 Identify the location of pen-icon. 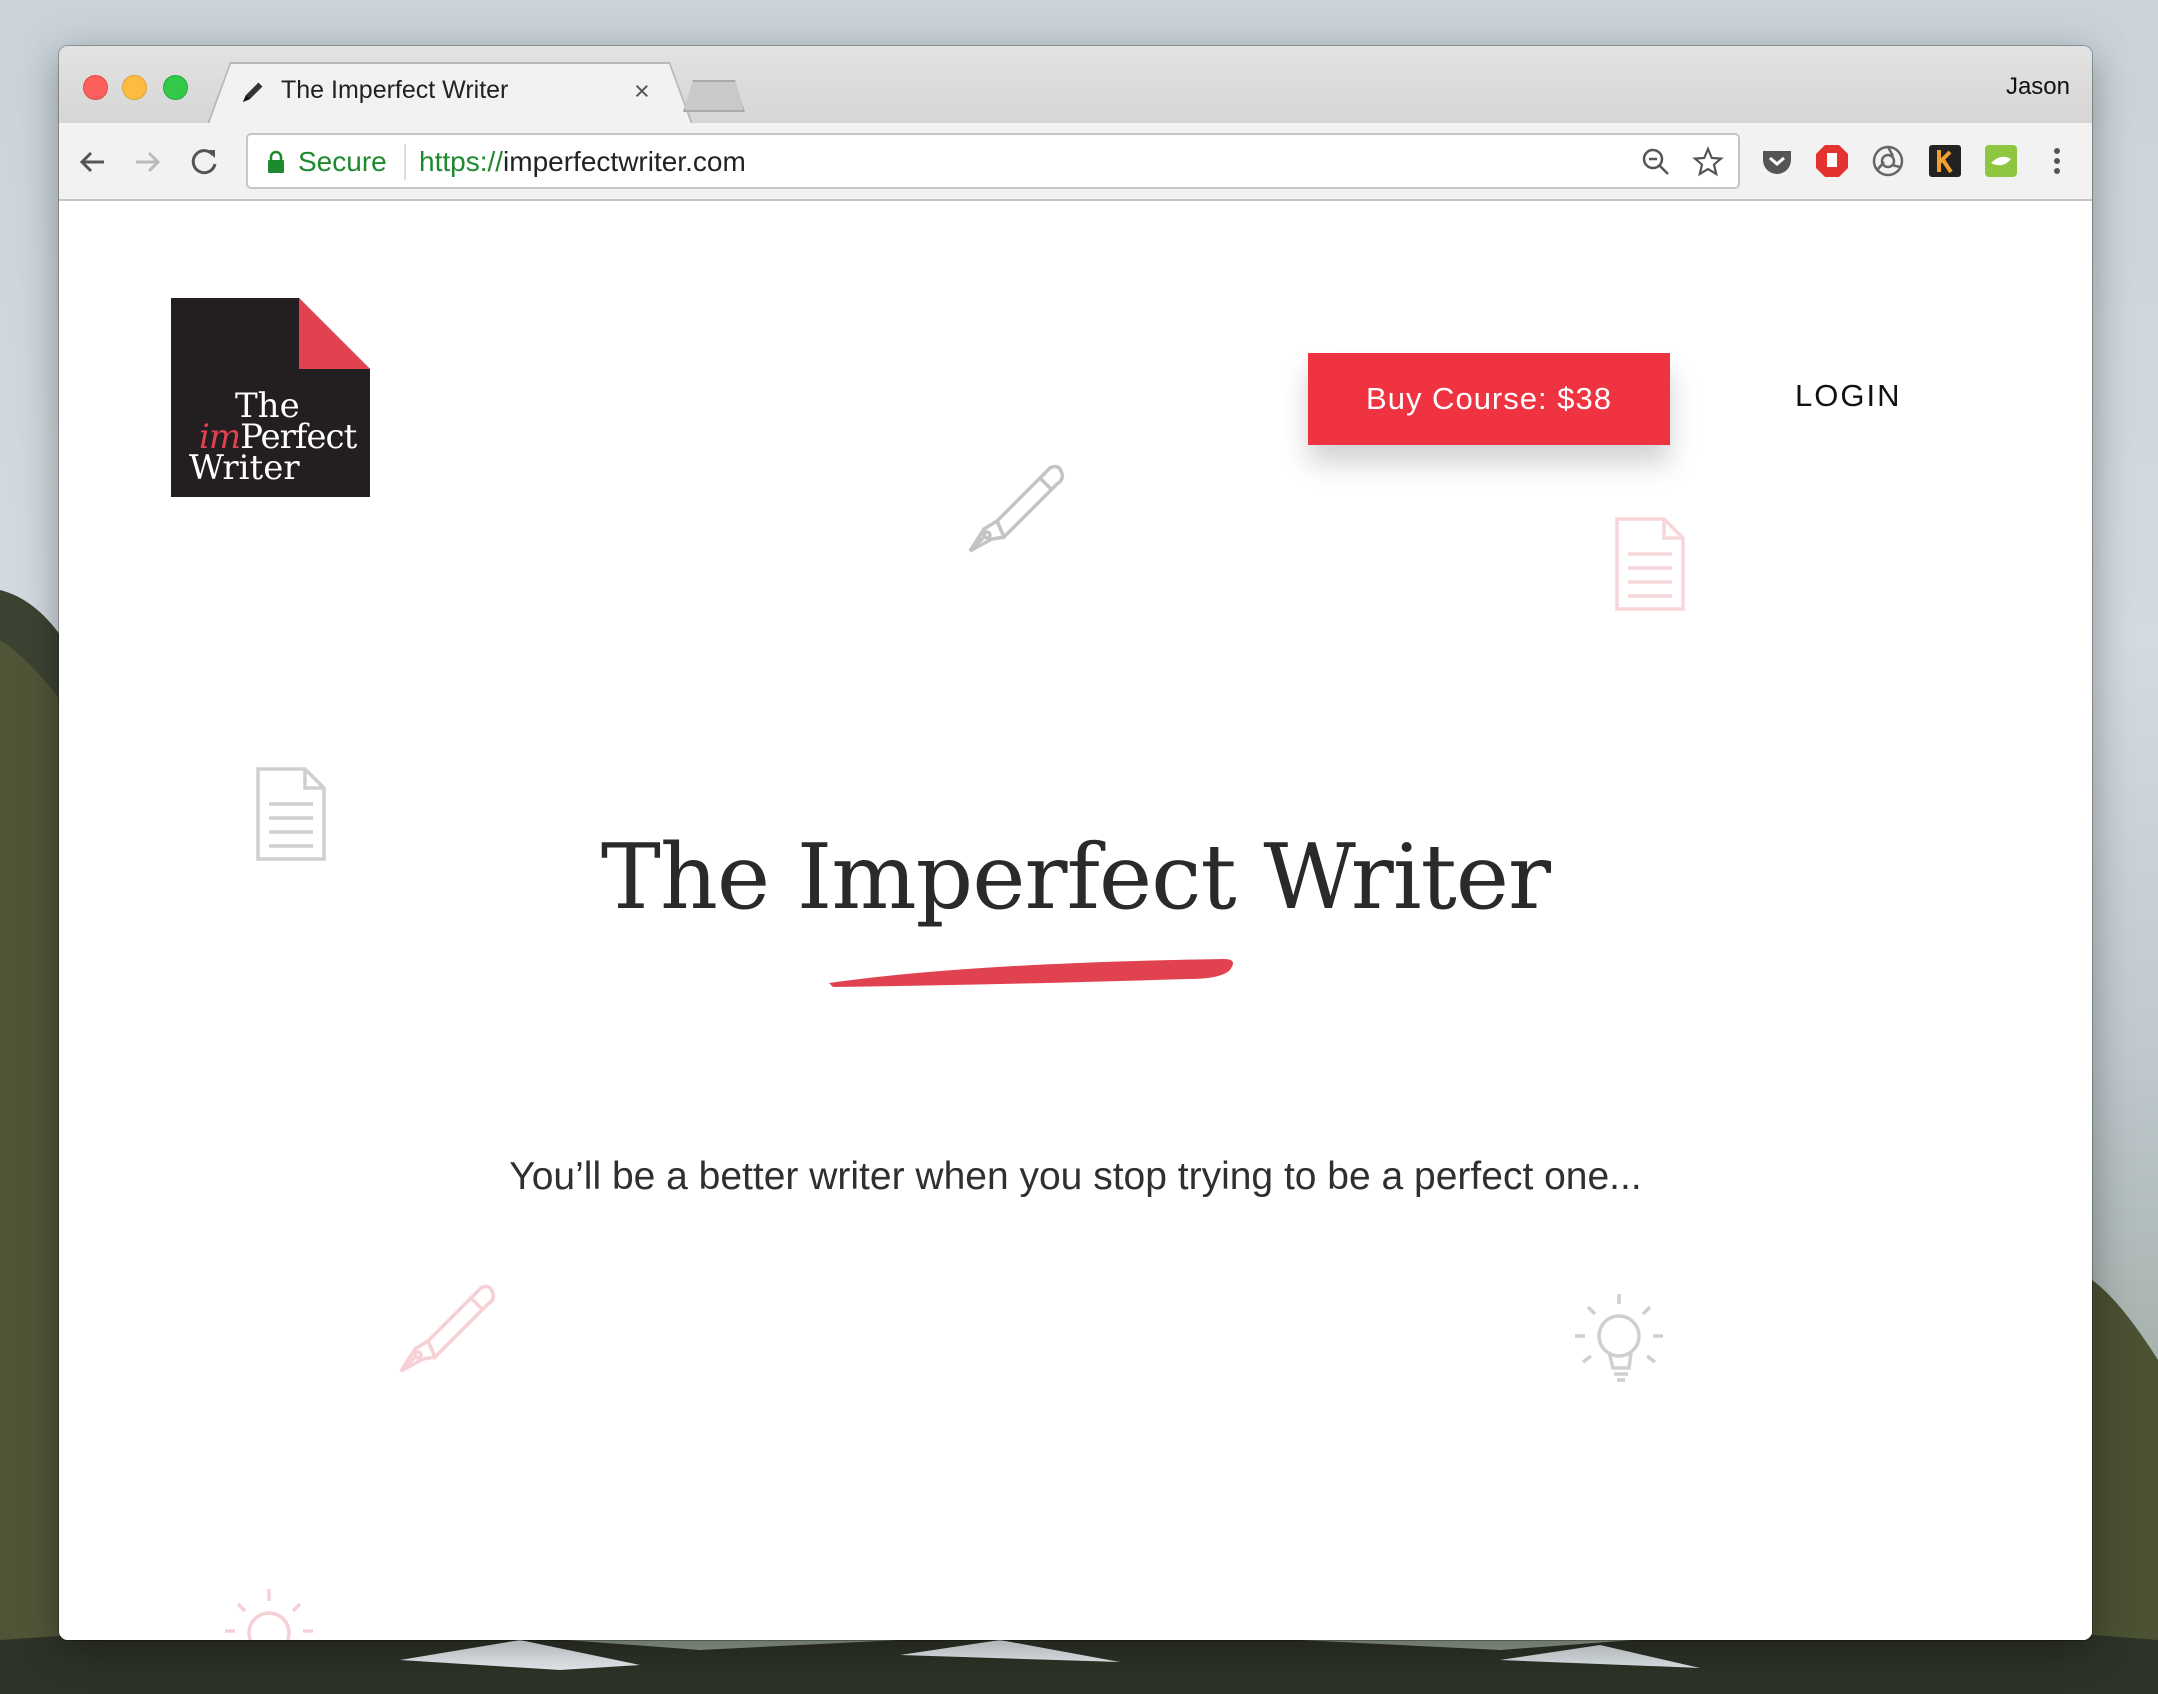
(253, 91).